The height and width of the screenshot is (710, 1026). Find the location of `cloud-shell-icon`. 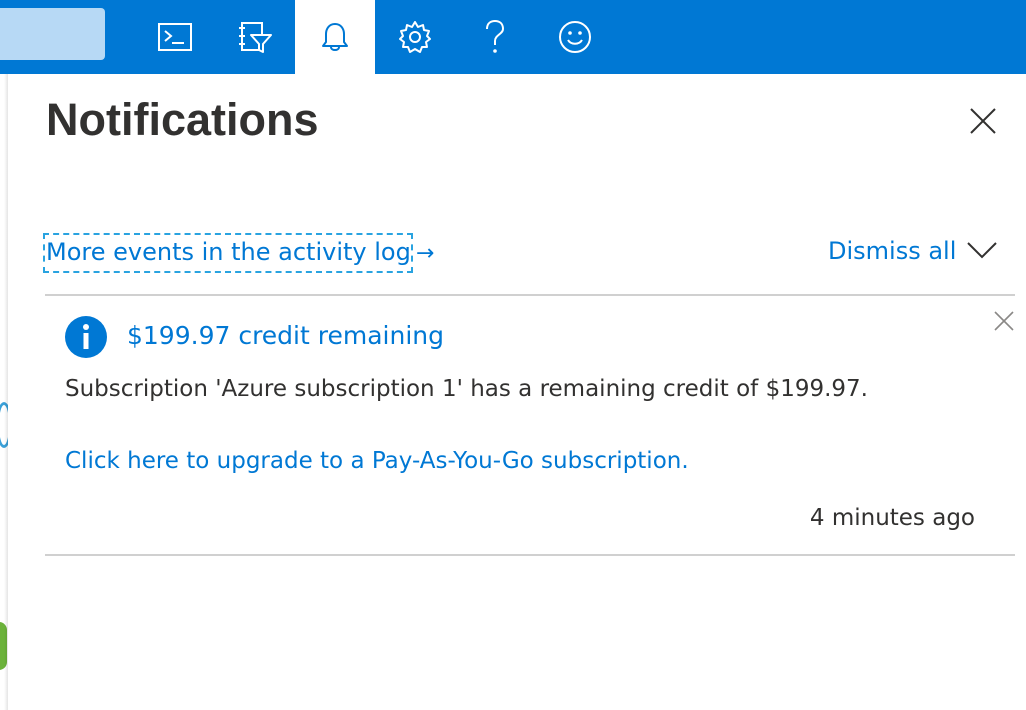

cloud-shell-icon is located at coordinates (175, 37).